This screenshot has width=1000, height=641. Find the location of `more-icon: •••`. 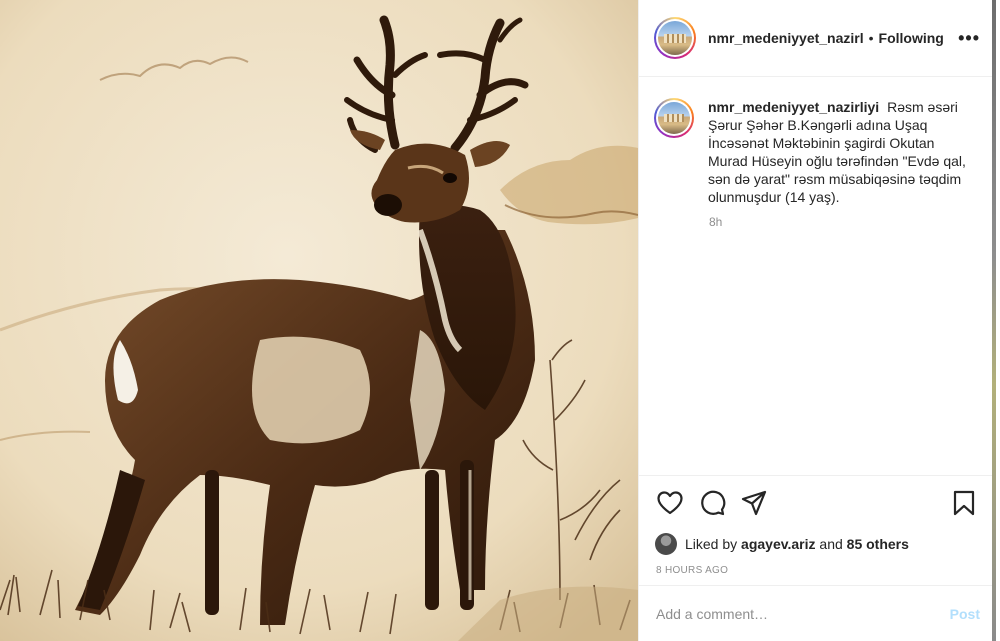

more-icon: ••• is located at coordinates (969, 38).